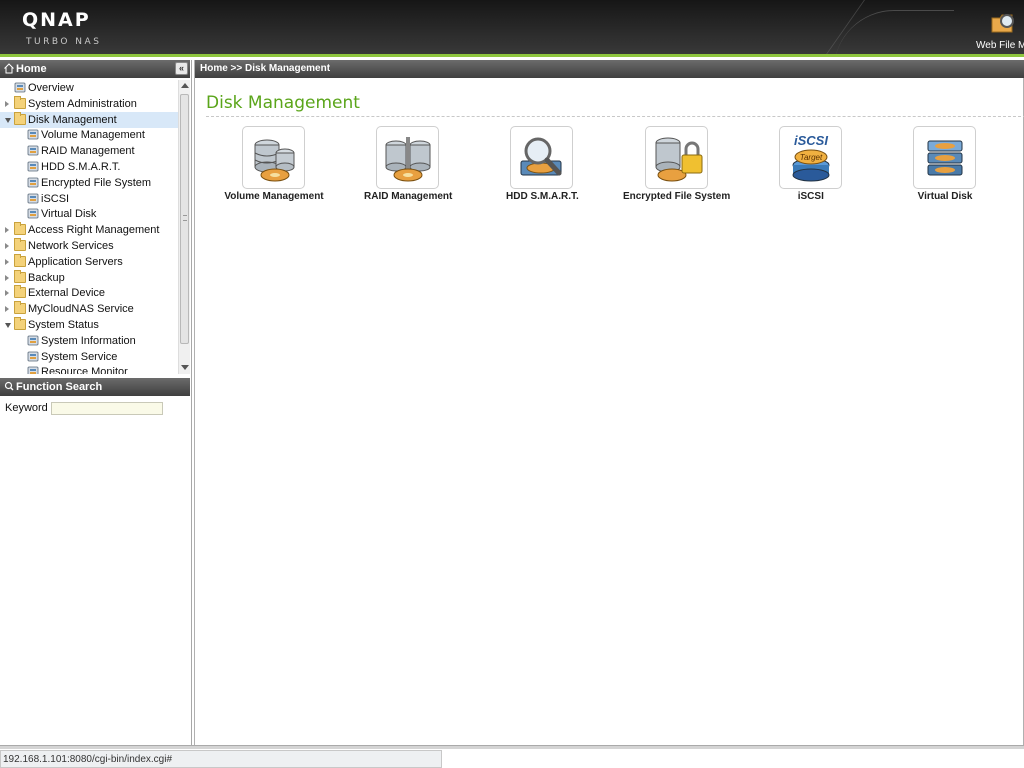  Describe the element at coordinates (811, 140) in the screenshot. I see `svg-text: iSCSI` at that location.